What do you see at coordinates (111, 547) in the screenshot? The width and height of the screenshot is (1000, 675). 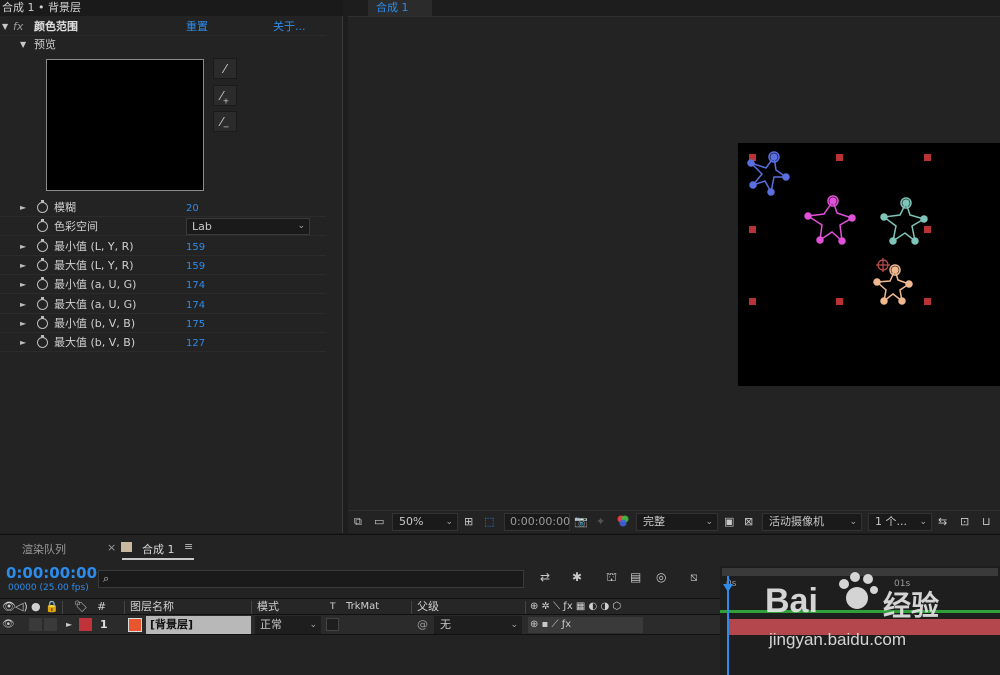 I see `close-tab-icon: ×` at bounding box center [111, 547].